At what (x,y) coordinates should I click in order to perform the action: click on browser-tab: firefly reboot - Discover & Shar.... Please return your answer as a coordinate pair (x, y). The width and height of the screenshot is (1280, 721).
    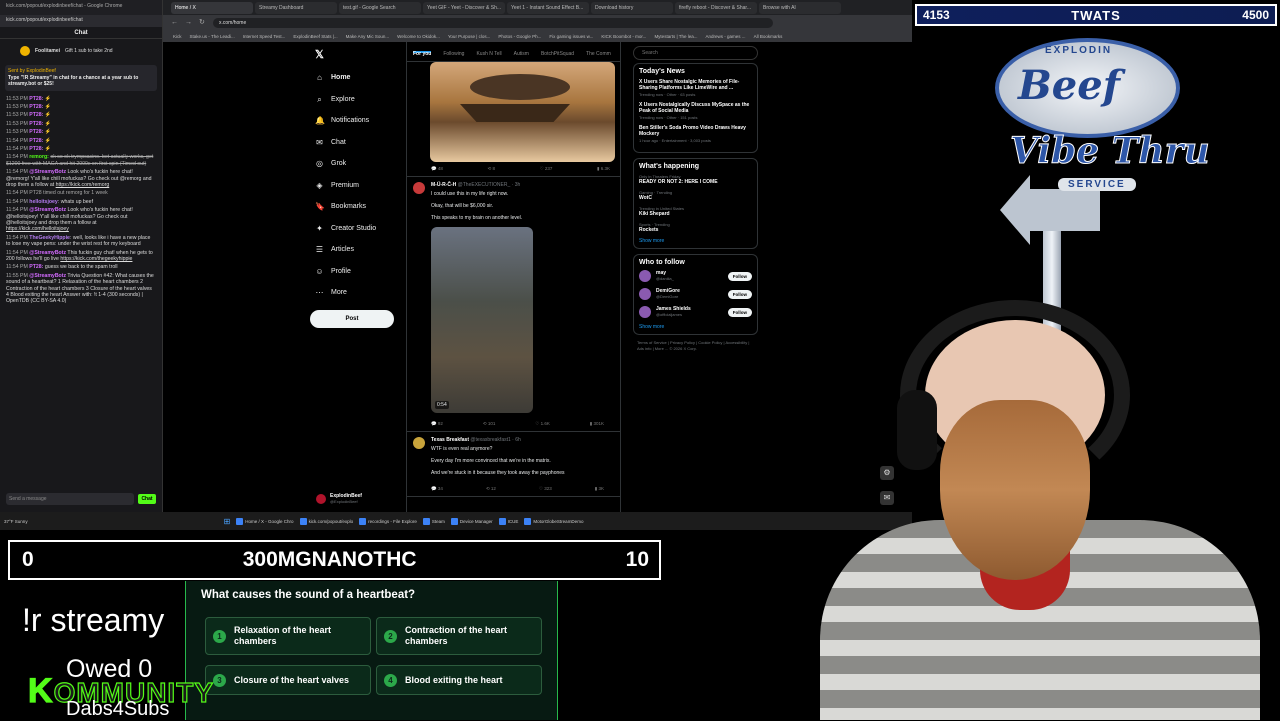
    Looking at the image, I should click on (716, 7).